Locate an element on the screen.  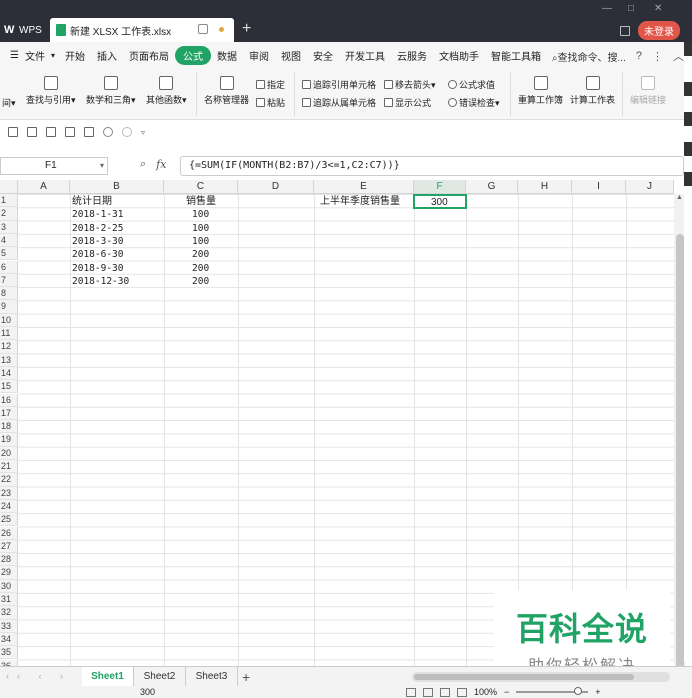
maximize-icon: □ is located at coordinates (631, 8).